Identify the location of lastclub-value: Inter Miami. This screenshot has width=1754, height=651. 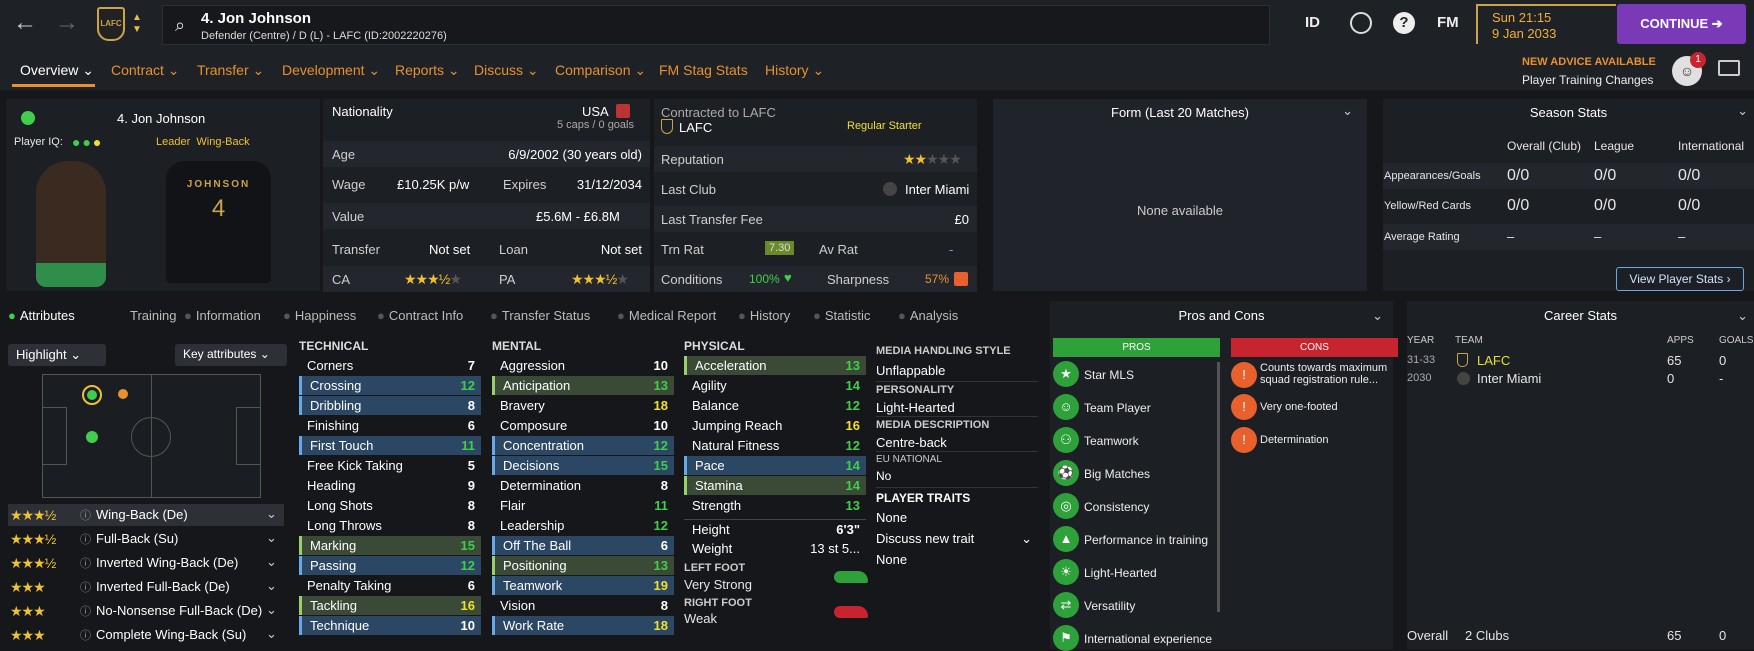
(937, 189).